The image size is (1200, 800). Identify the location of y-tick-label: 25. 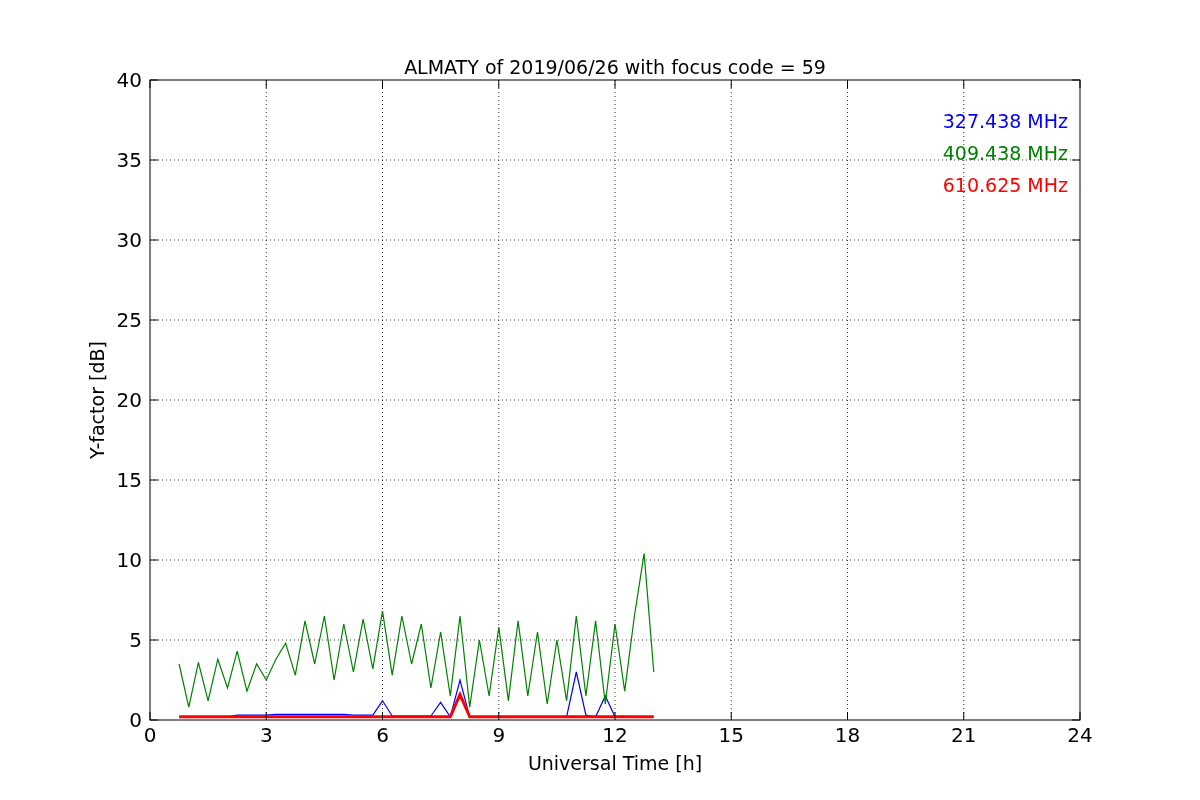
(129, 320).